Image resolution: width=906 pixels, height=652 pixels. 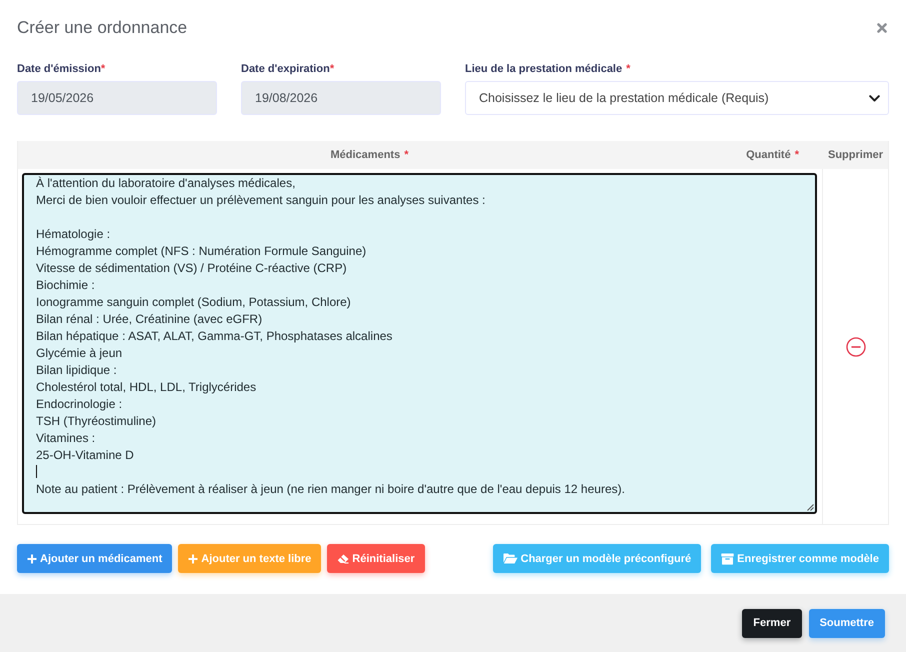 What do you see at coordinates (768, 155) in the screenshot?
I see `column-header: Quantité` at bounding box center [768, 155].